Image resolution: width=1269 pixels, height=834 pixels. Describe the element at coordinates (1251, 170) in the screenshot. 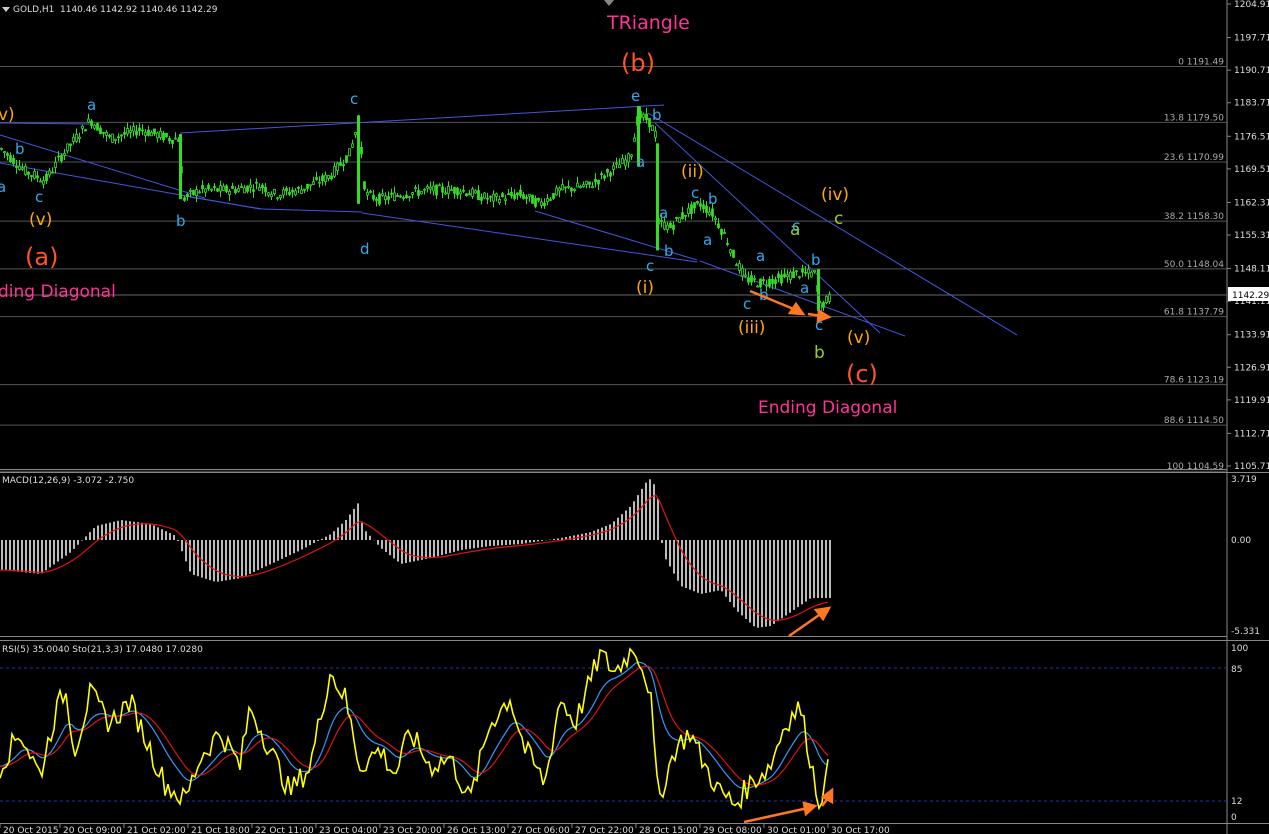

I see `price-tick-5: 1169.51` at that location.